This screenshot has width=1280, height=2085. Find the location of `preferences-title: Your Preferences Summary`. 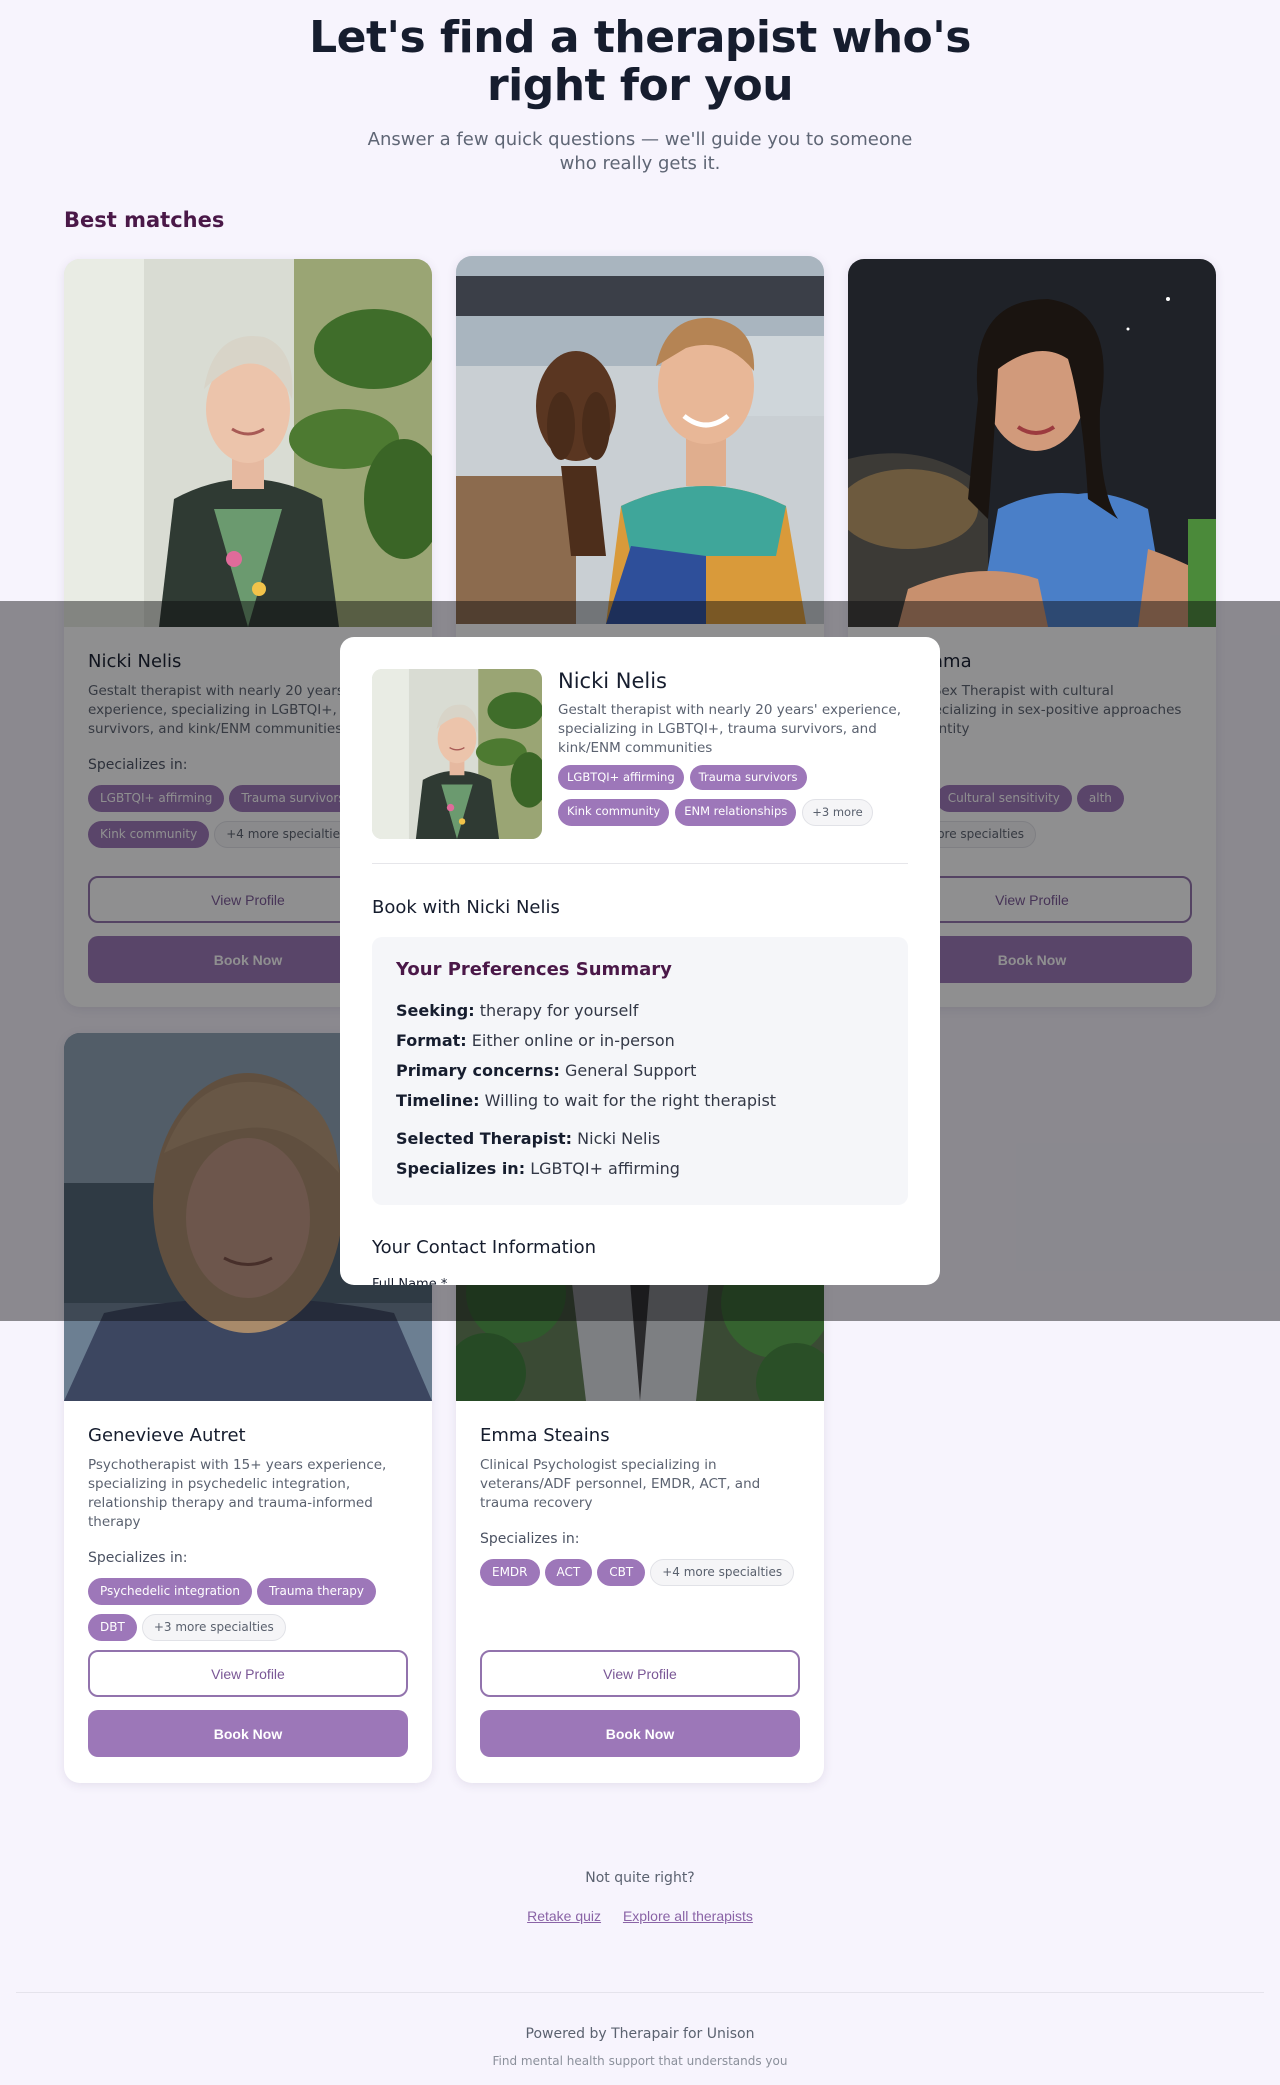

preferences-title: Your Preferences Summary is located at coordinates (534, 969).